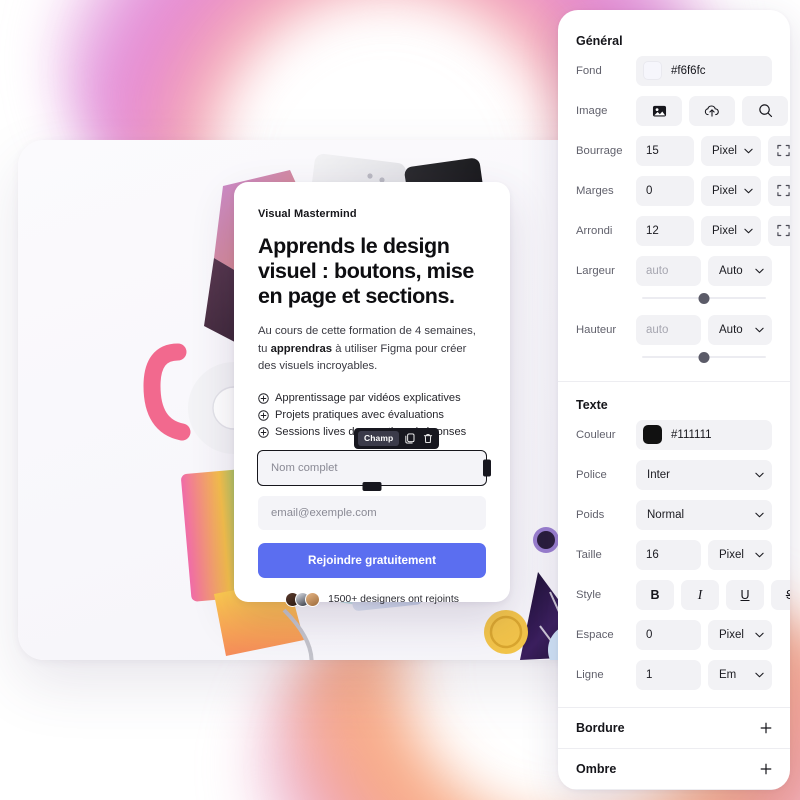 The width and height of the screenshot is (800, 800). I want to click on resize-handle-bottom, so click(372, 486).